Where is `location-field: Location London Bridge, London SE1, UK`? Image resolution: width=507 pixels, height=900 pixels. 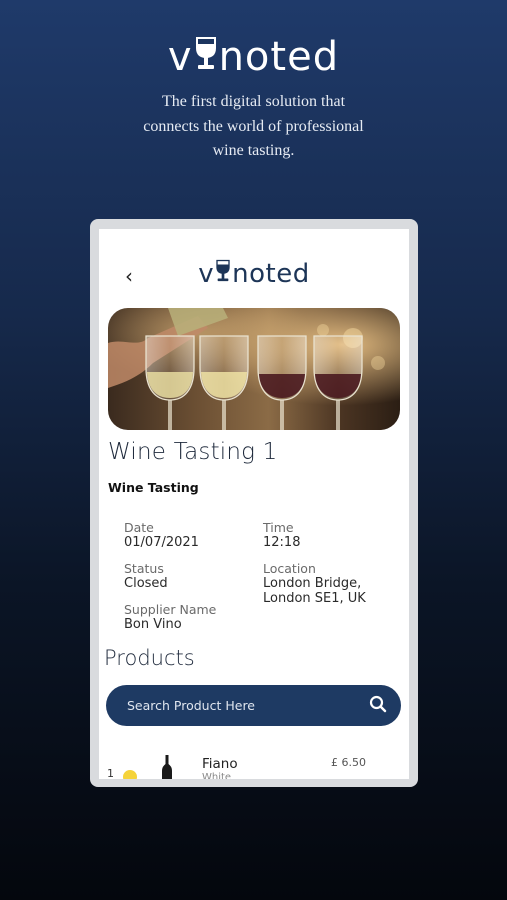
location-field: Location London Bridge, London SE1, UK is located at coordinates (314, 583).